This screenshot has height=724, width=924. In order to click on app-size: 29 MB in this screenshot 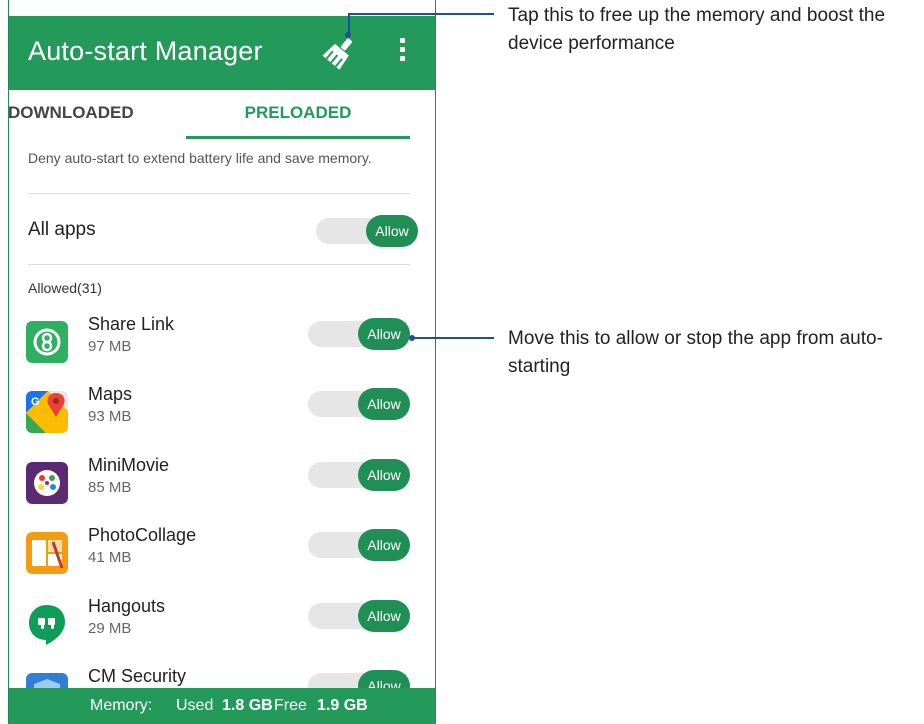, I will do `click(110, 628)`.